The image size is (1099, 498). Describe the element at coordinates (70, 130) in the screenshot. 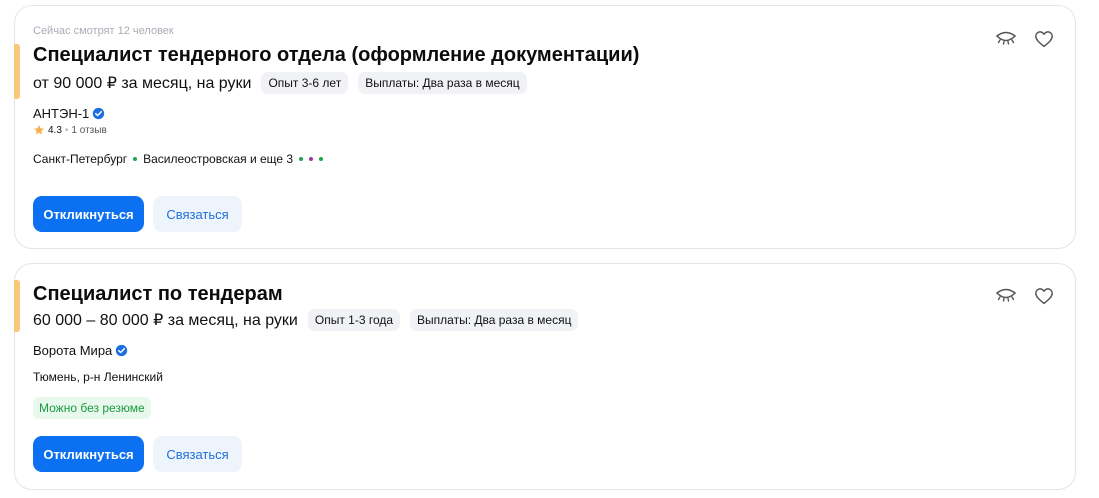

I see `company-rating: 4.3 • 1 отзыв` at that location.